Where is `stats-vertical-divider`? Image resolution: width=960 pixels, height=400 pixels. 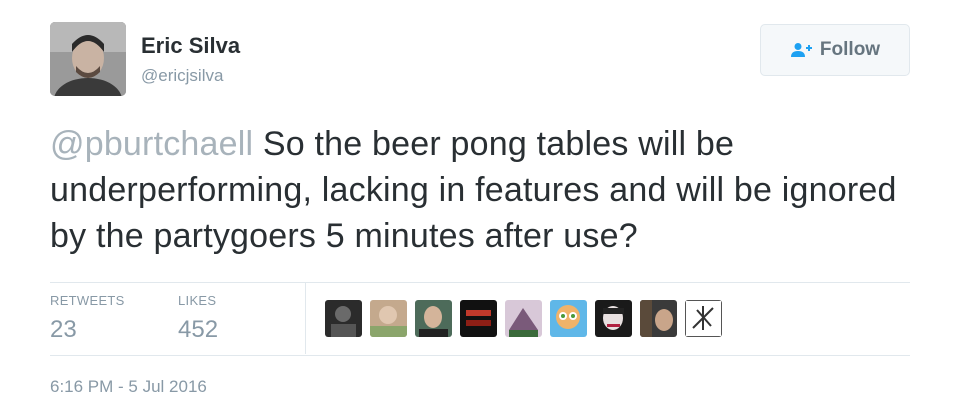 stats-vertical-divider is located at coordinates (305, 318).